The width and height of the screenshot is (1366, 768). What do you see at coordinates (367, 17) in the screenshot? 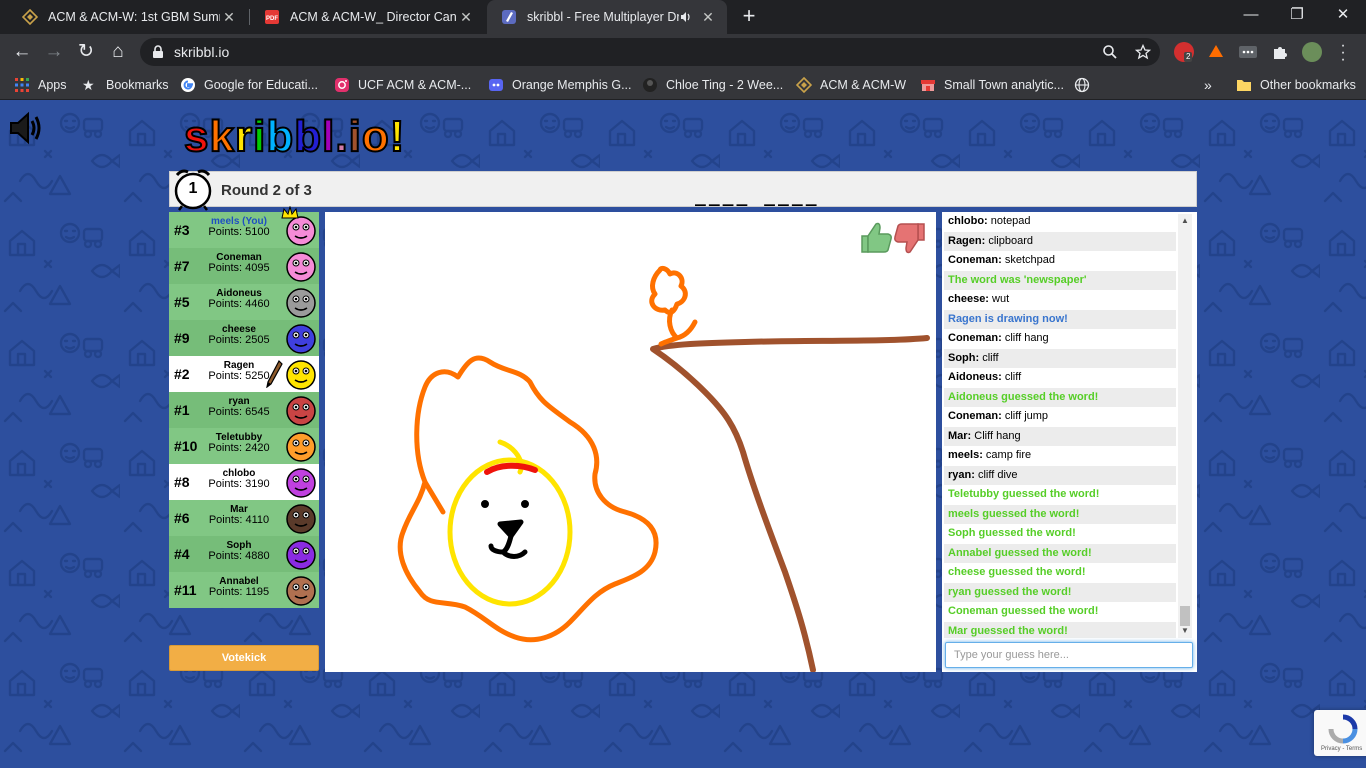
I see `tab-director-candidates: PDF ACM & ACM-W_ Director Candid ✕` at bounding box center [367, 17].